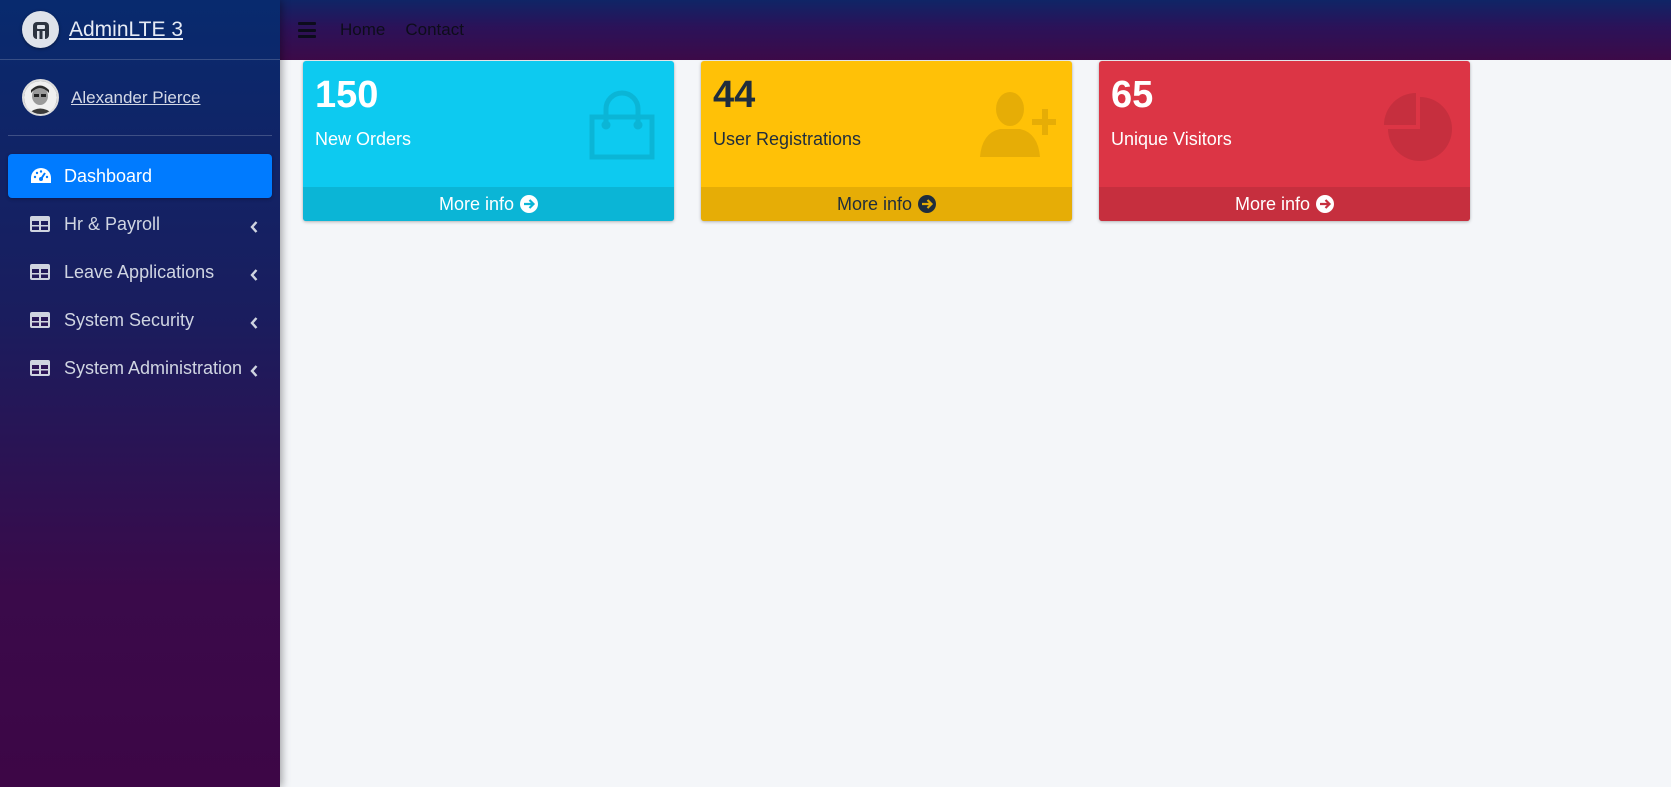 Image resolution: width=1671 pixels, height=787 pixels. What do you see at coordinates (40, 97) in the screenshot?
I see `user-avatar` at bounding box center [40, 97].